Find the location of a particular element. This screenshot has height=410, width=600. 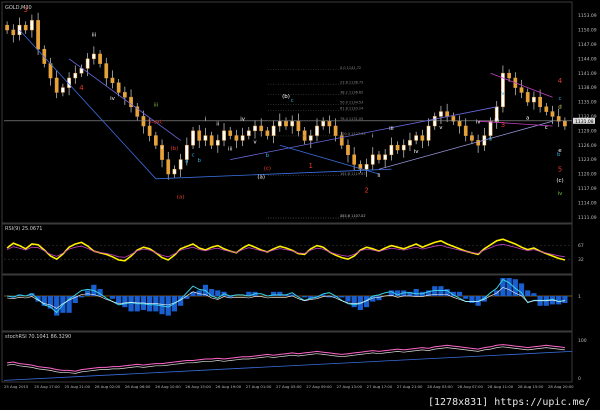

time-tick-label: 28 Aug 07:00 is located at coordinates (470, 386).